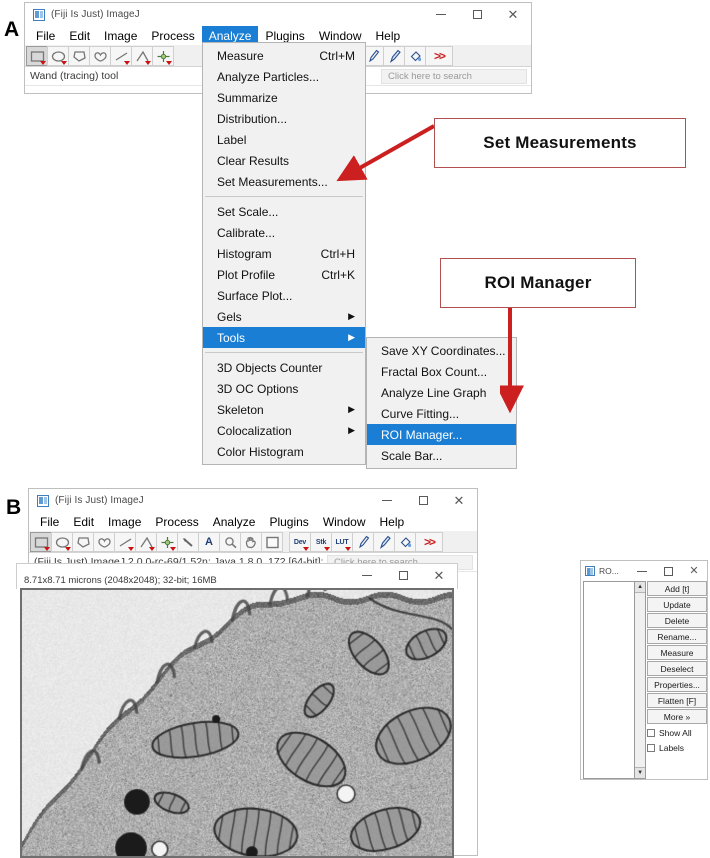  I want to click on roi-checkbox-show-all: Show All, so click(677, 733).